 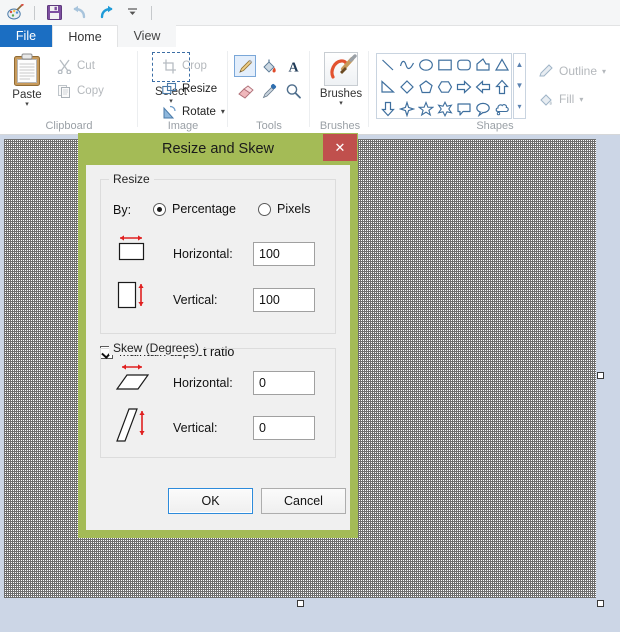 What do you see at coordinates (64, 91) in the screenshot?
I see `copy-icon` at bounding box center [64, 91].